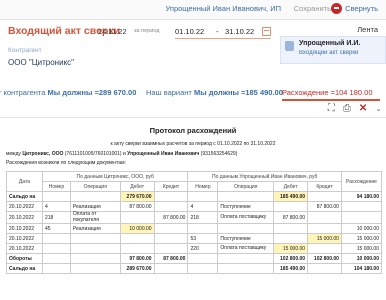  Describe the element at coordinates (203, 186) in the screenshot. I see `col-number-ours: Номер` at that location.